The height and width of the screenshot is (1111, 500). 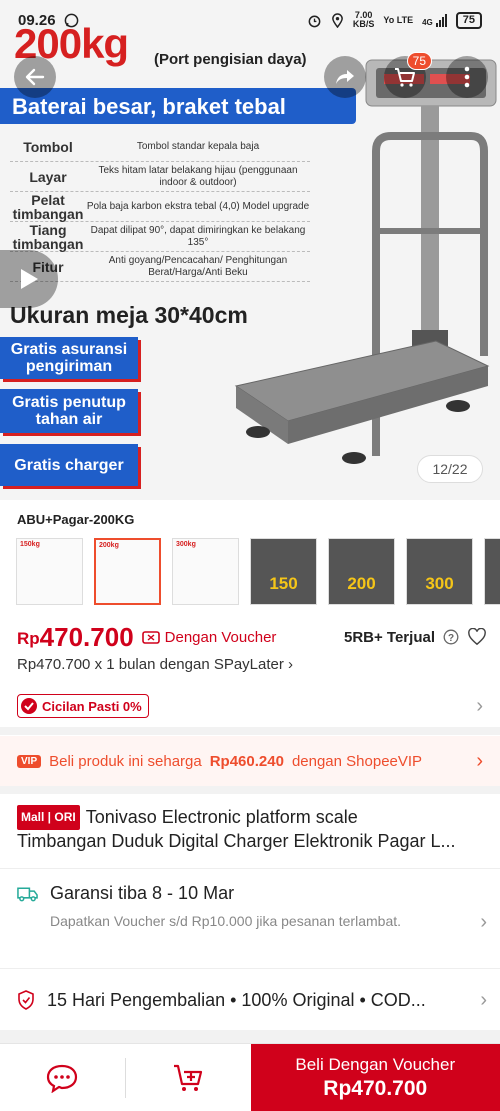 I want to click on share-button, so click(x=345, y=77).